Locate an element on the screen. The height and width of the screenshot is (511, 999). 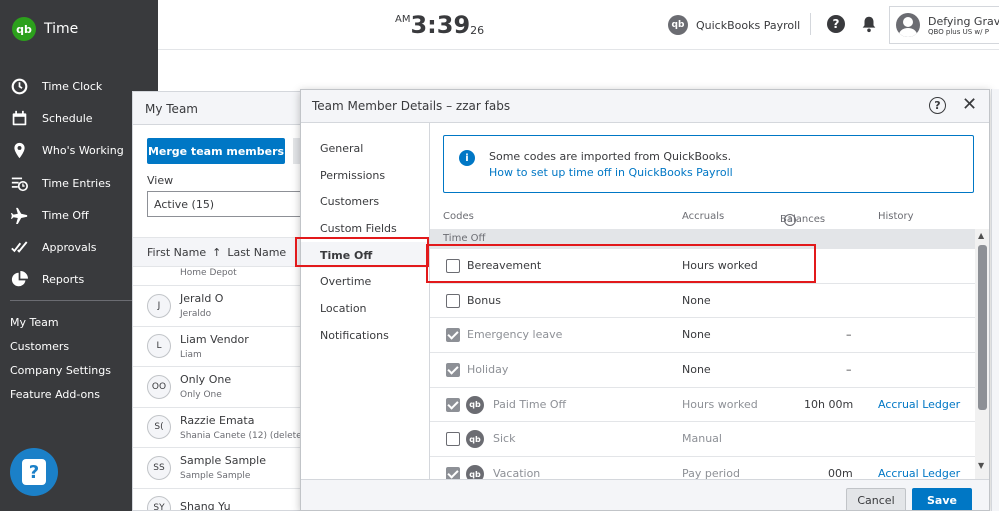
member-text: Sample Sample Sample Sample is located at coordinates (223, 467).